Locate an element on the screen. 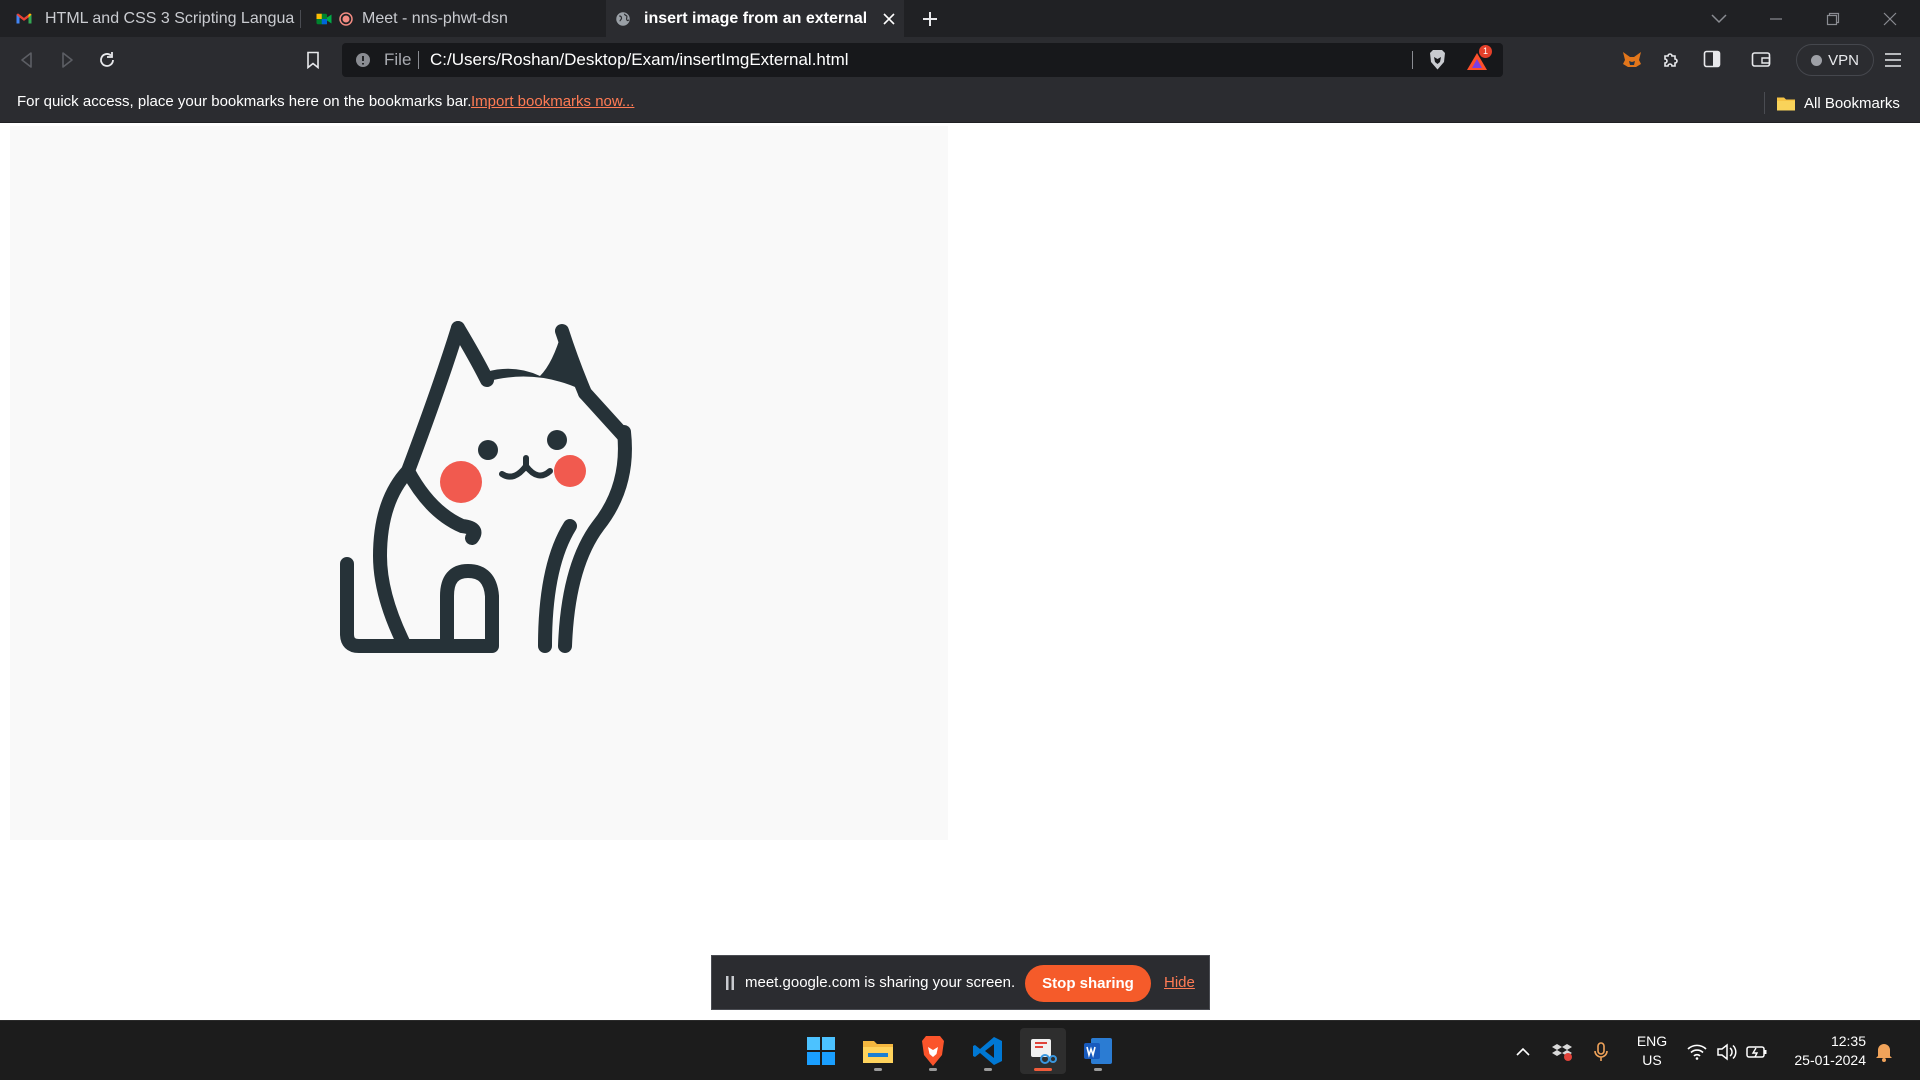  word-button is located at coordinates (1098, 1051).